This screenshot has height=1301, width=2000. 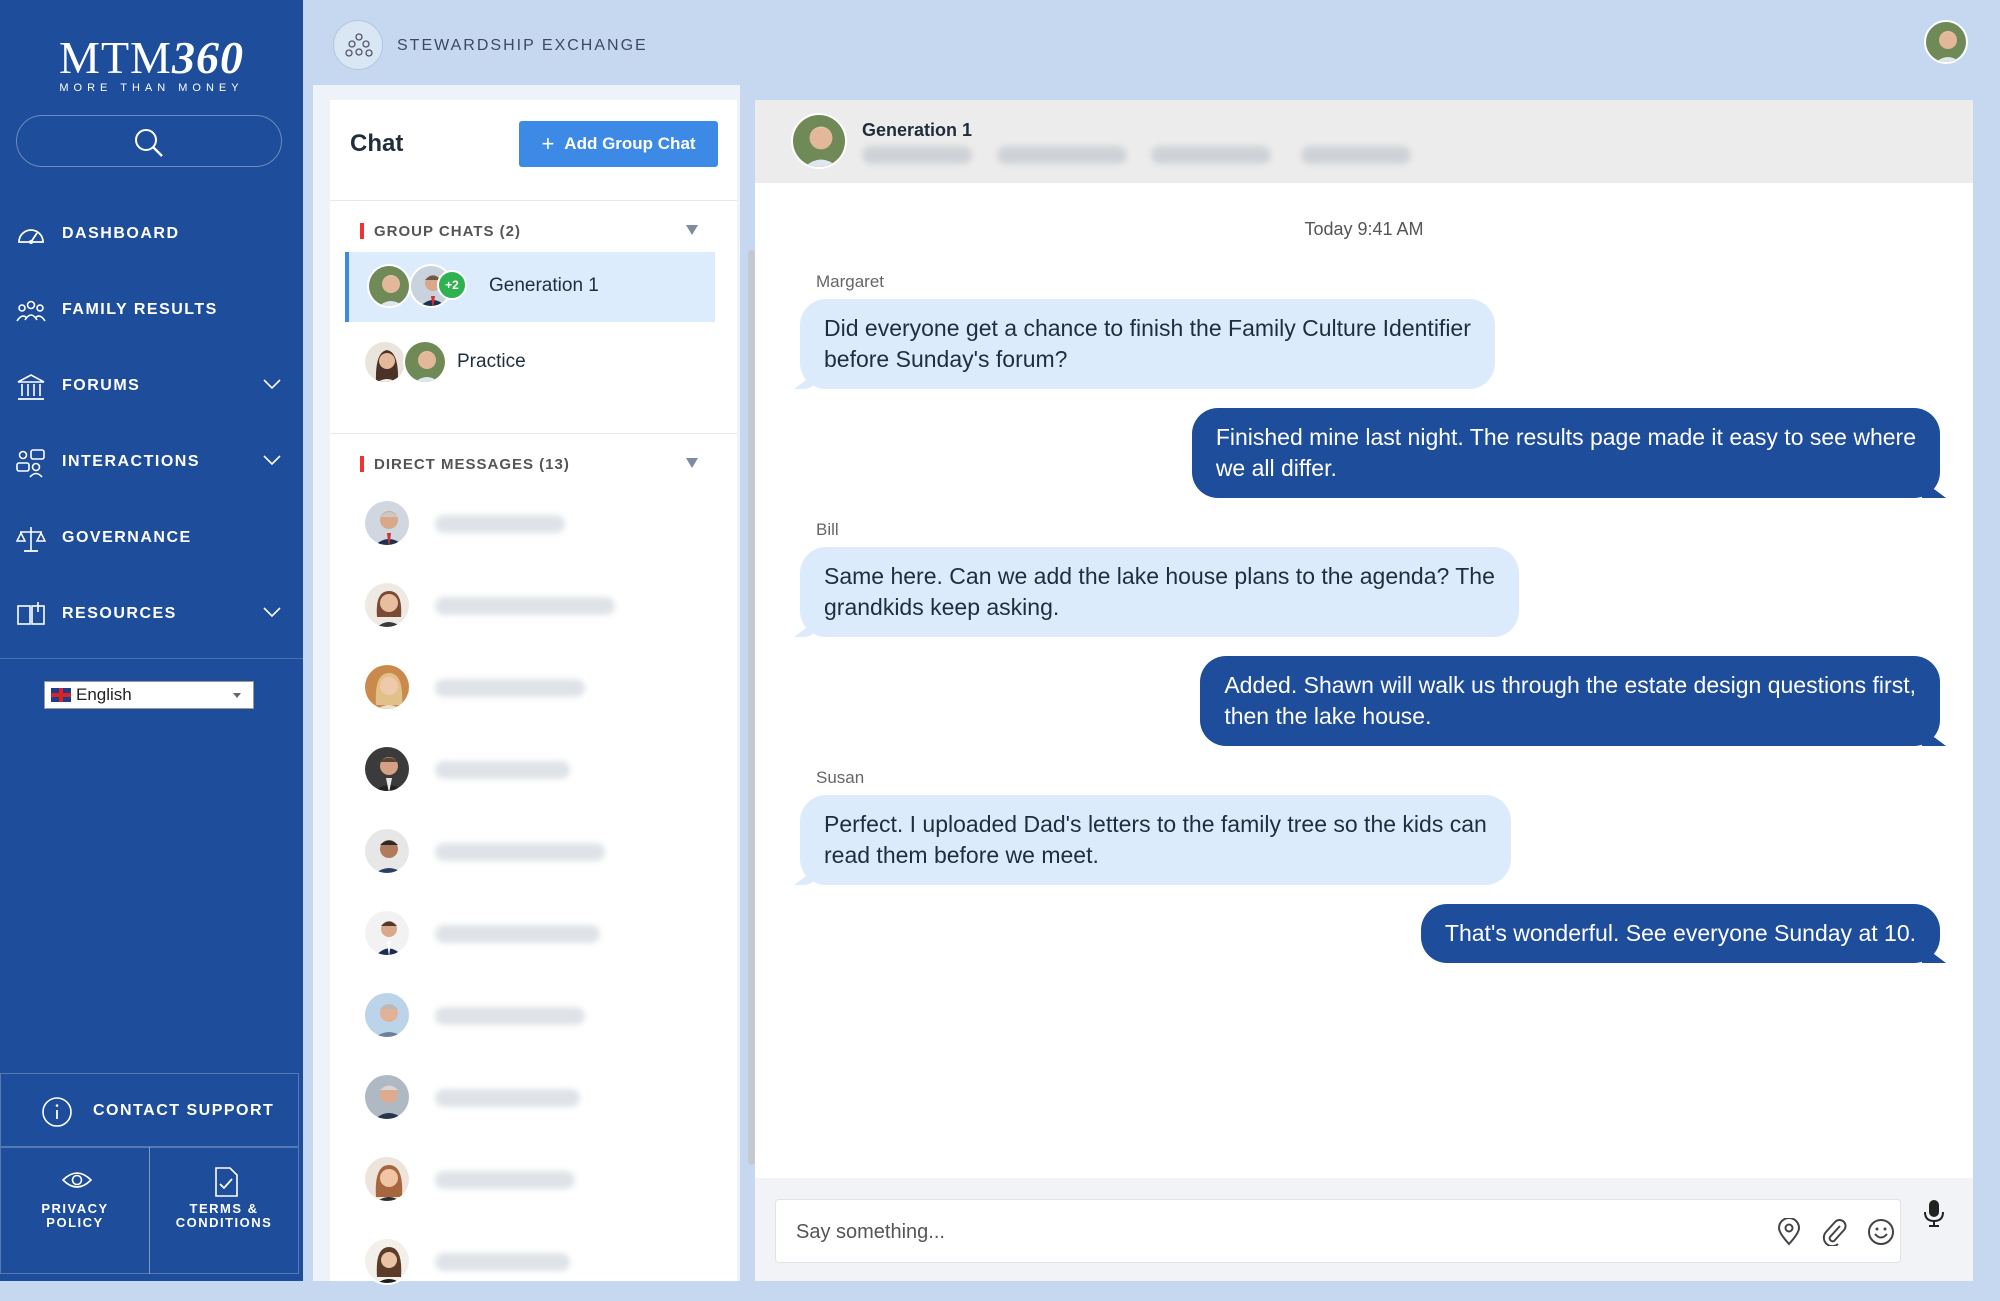 I want to click on language-select: English, so click(x=149, y=695).